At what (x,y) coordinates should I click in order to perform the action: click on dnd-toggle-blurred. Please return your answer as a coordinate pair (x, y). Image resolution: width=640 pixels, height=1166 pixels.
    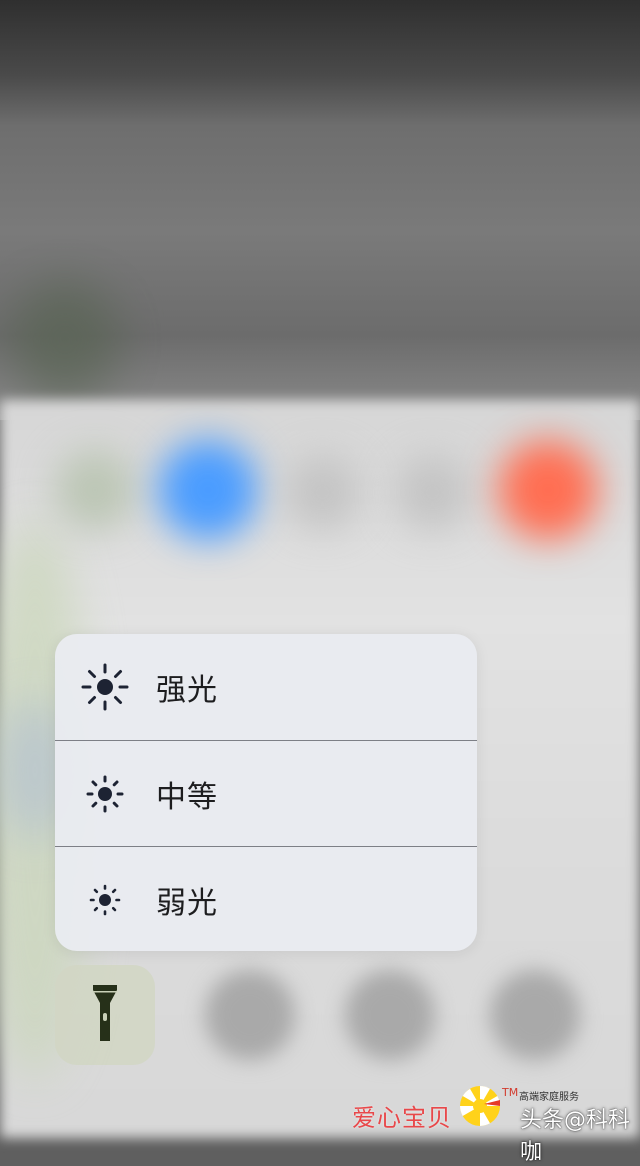
    Looking at the image, I should click on (432, 492).